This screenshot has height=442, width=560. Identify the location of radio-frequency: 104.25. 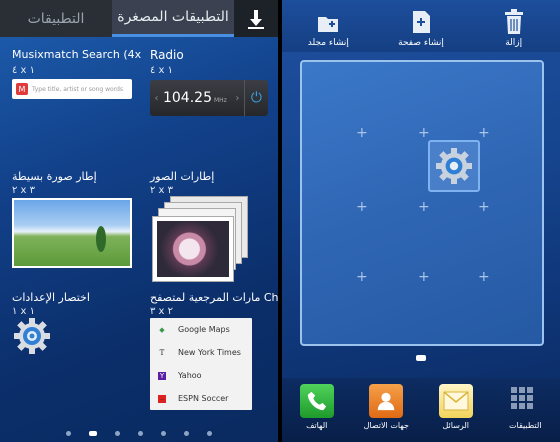
(187, 98).